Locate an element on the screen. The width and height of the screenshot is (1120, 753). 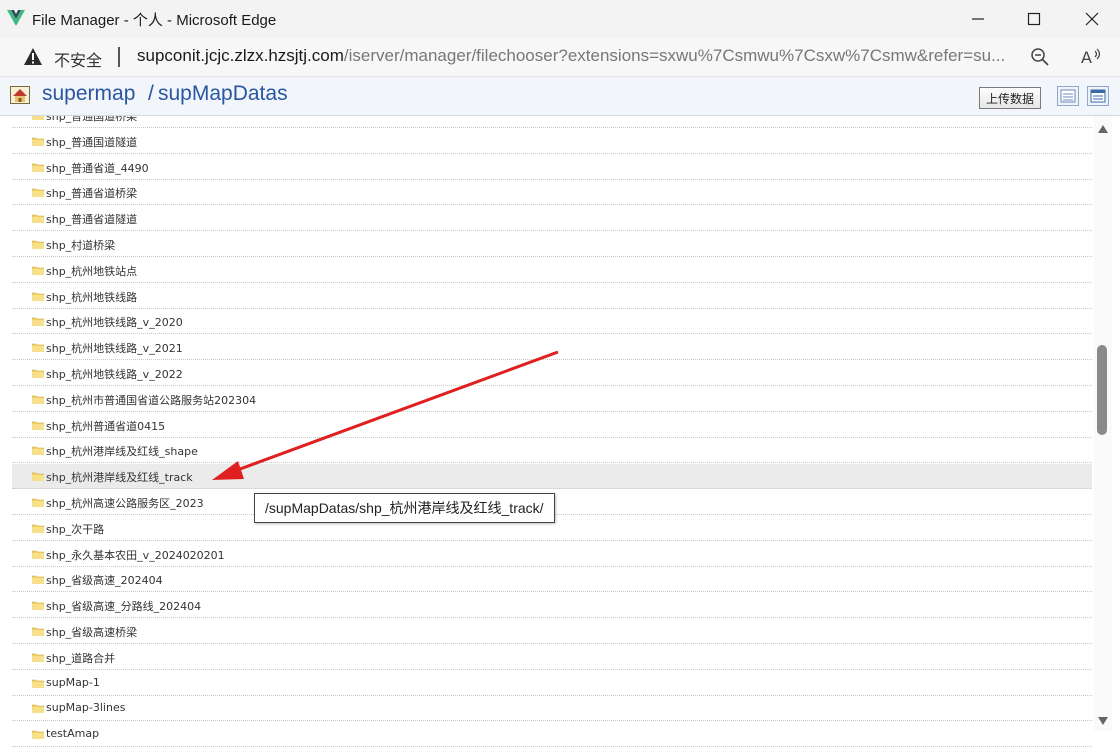
url-host: supconit.jcjc.zlzx.hzsjtj.com is located at coordinates (240, 55).